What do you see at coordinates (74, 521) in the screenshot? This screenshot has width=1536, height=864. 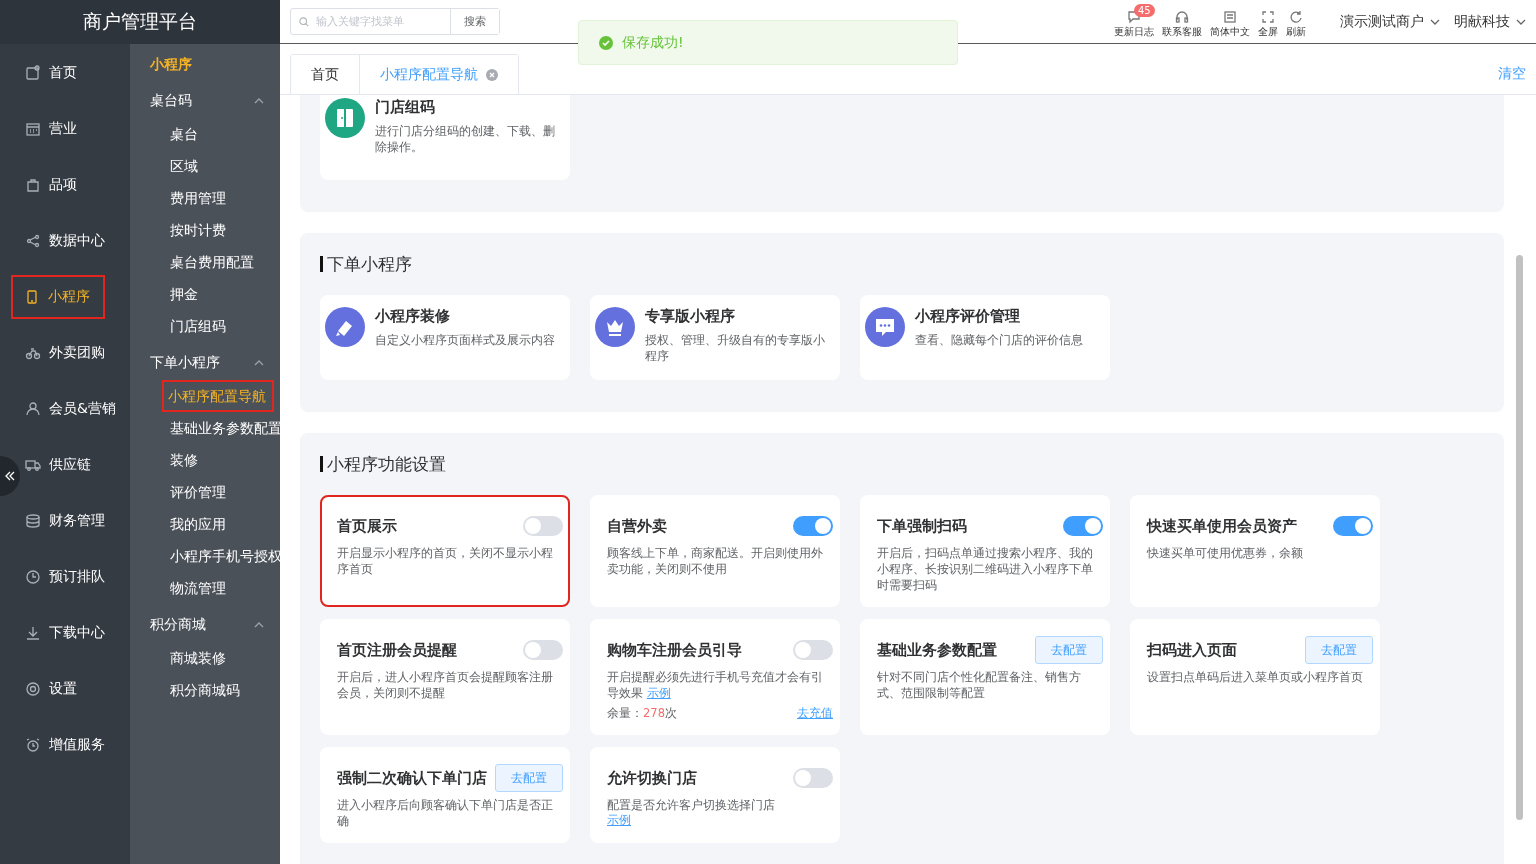 I see `nav-item: 财务管理` at bounding box center [74, 521].